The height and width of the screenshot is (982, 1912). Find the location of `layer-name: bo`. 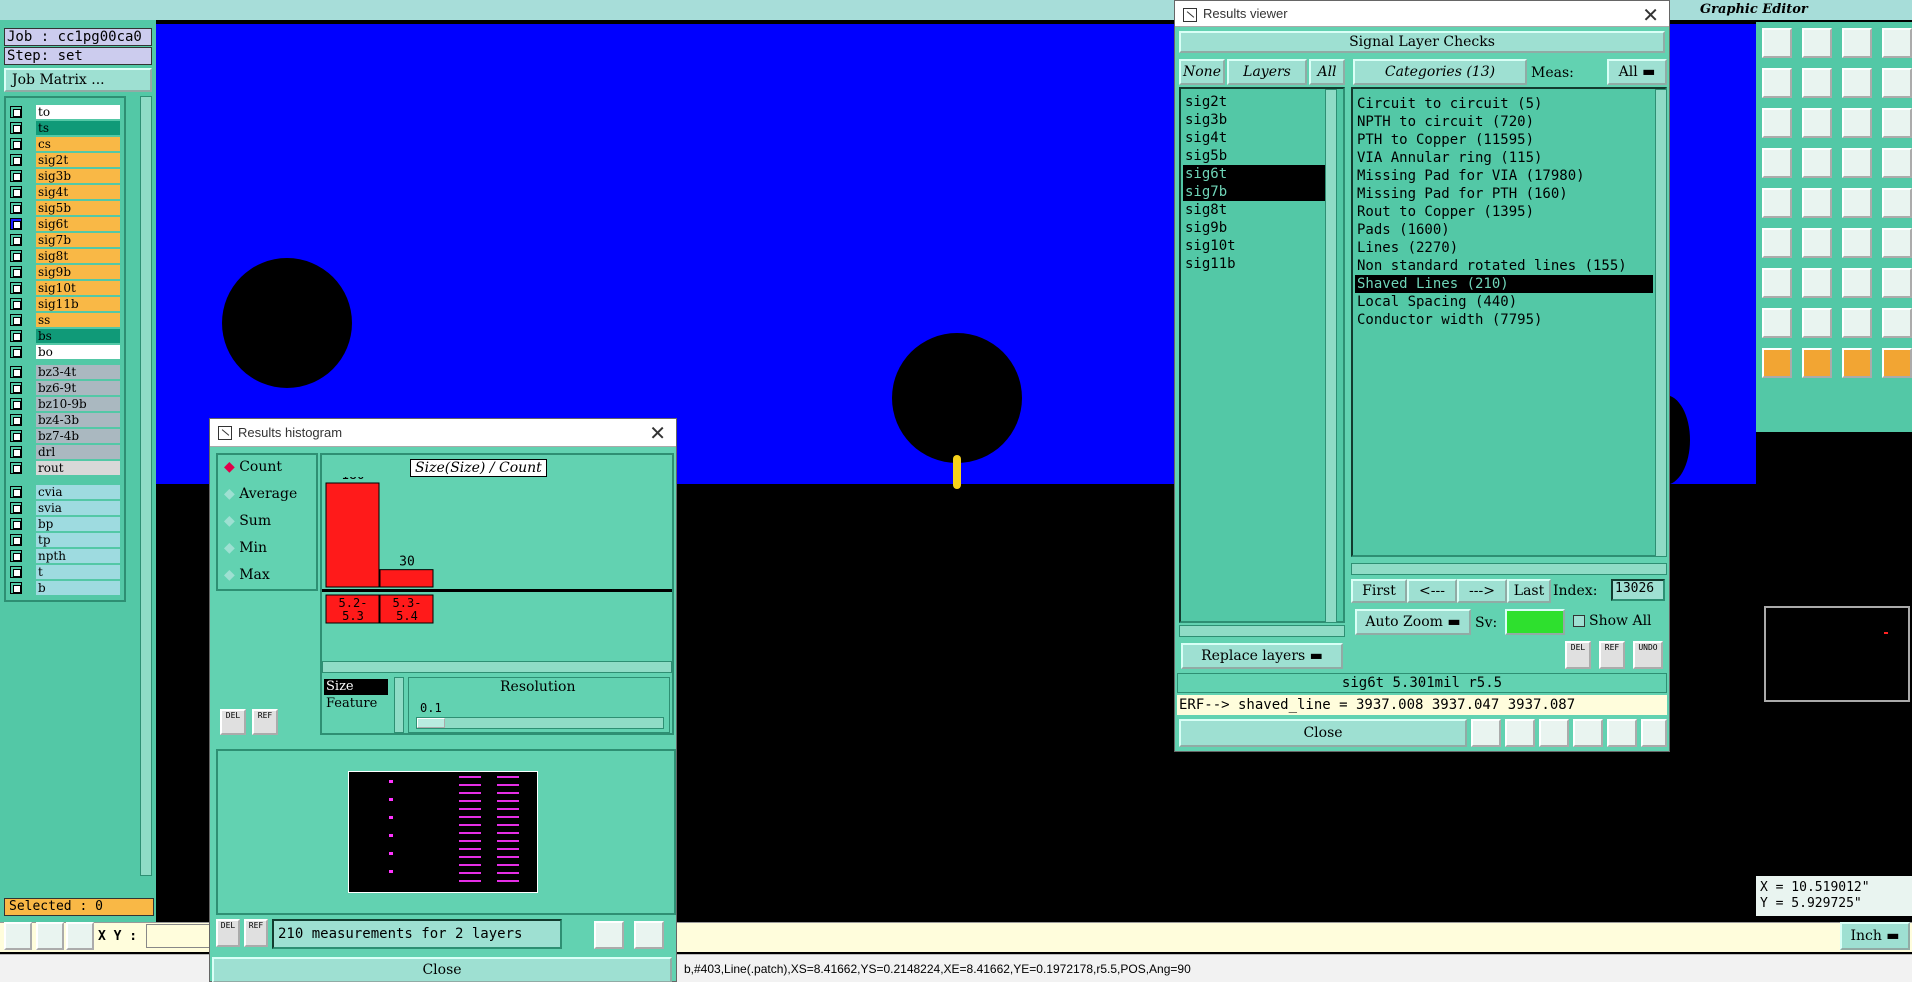

layer-name: bo is located at coordinates (78, 351).